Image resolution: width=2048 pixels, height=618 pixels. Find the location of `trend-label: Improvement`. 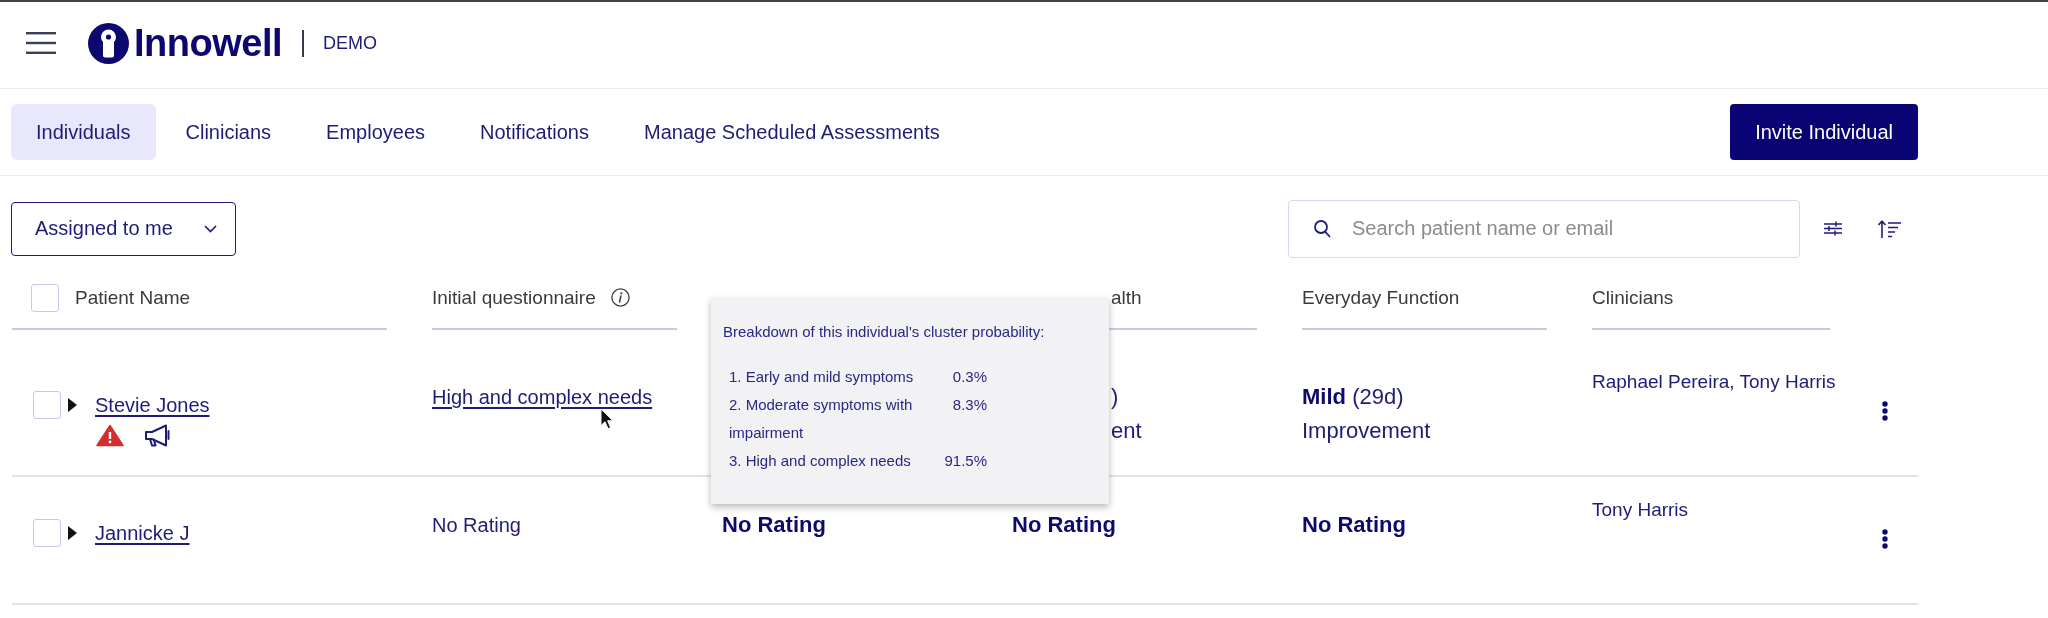

trend-label: Improvement is located at coordinates (1366, 430).